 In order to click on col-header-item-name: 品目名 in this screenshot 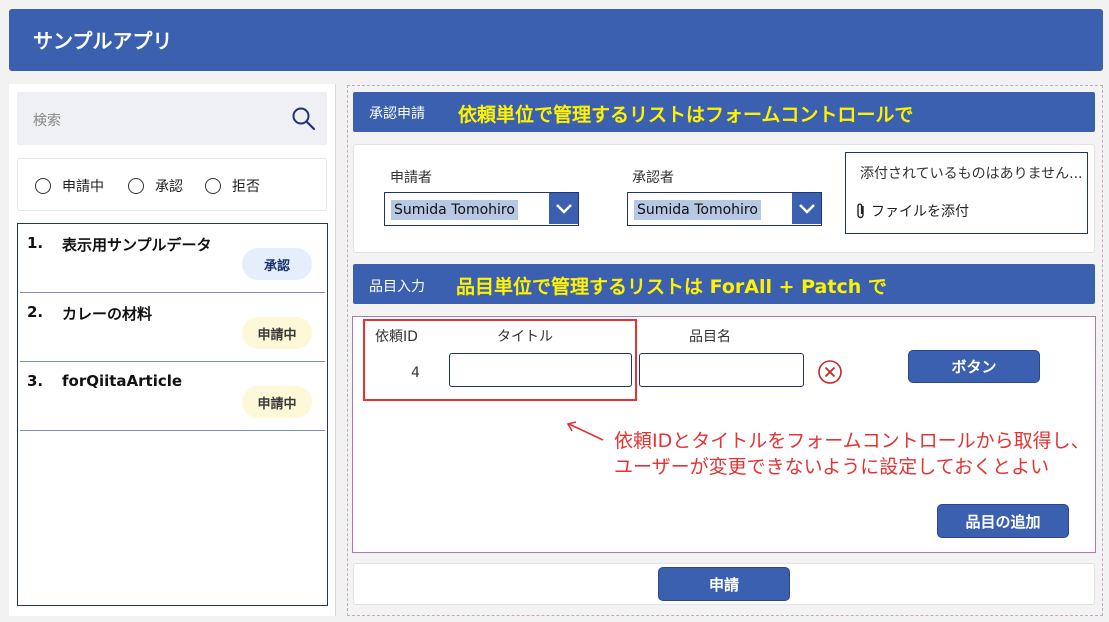, I will do `click(710, 337)`.